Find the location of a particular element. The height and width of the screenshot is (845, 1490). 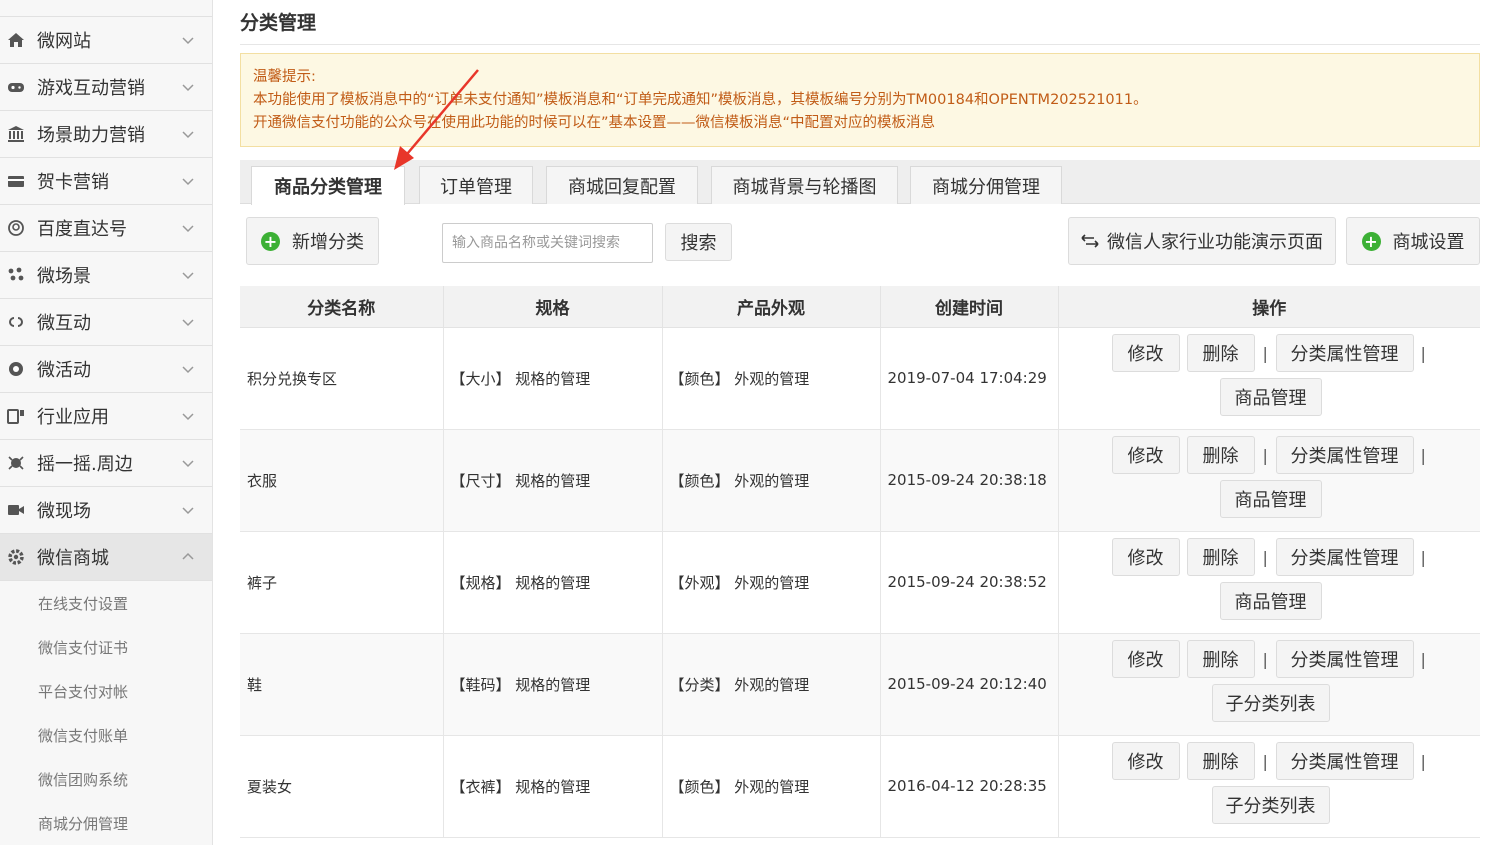

spec-link: 【衣裤】 规格的管理 is located at coordinates (553, 786).